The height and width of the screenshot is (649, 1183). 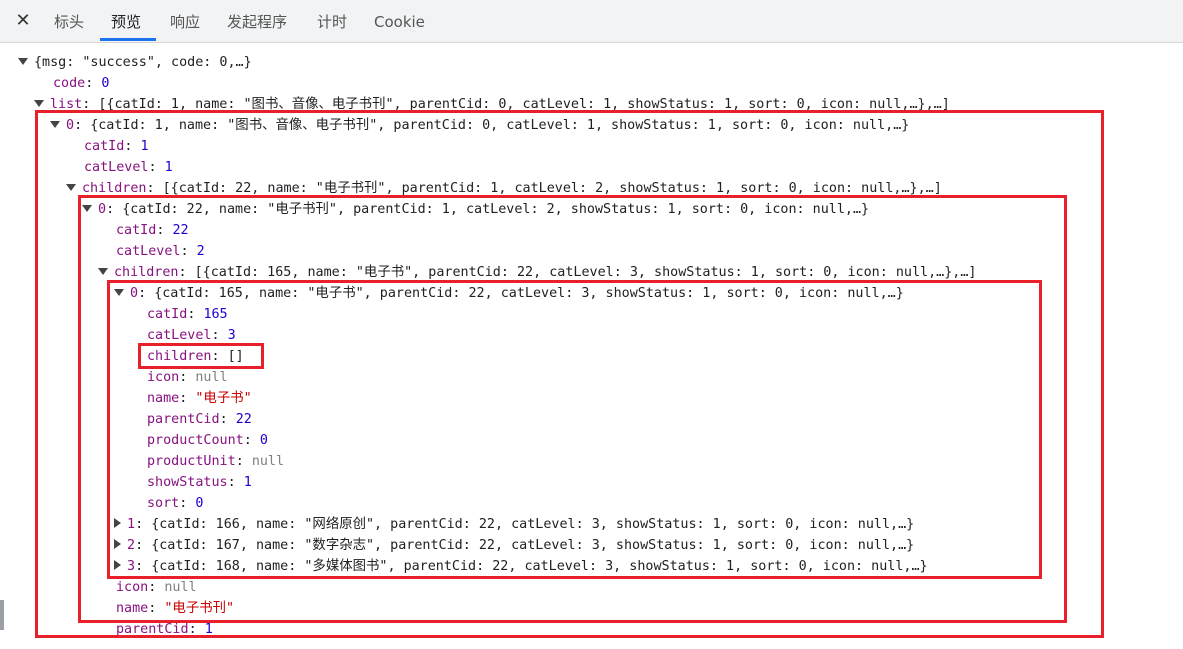 I want to click on key-label: code, so click(x=69, y=83).